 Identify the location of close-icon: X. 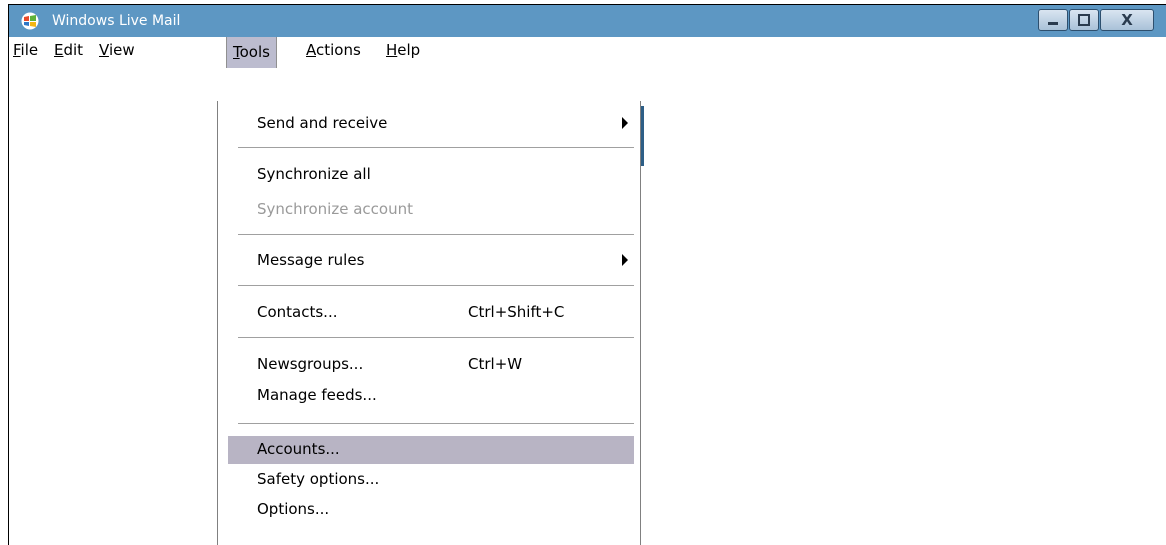
(1127, 20).